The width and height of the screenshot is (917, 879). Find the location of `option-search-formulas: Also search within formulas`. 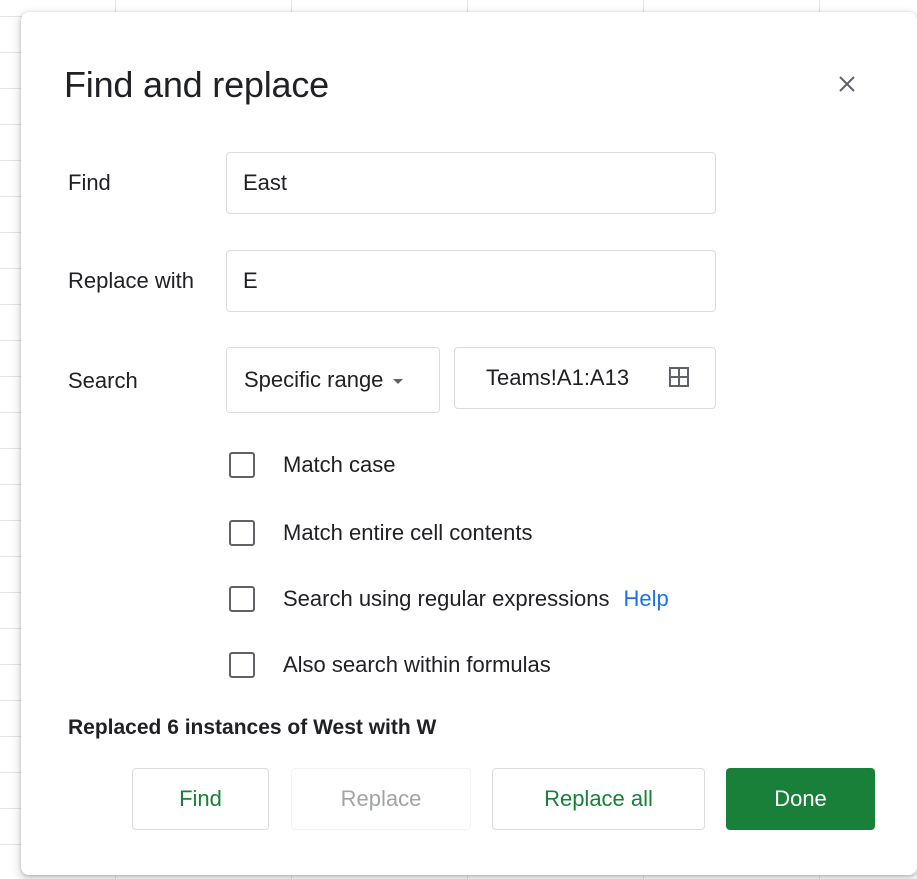

option-search-formulas: Also search within formulas is located at coordinates (390, 665).